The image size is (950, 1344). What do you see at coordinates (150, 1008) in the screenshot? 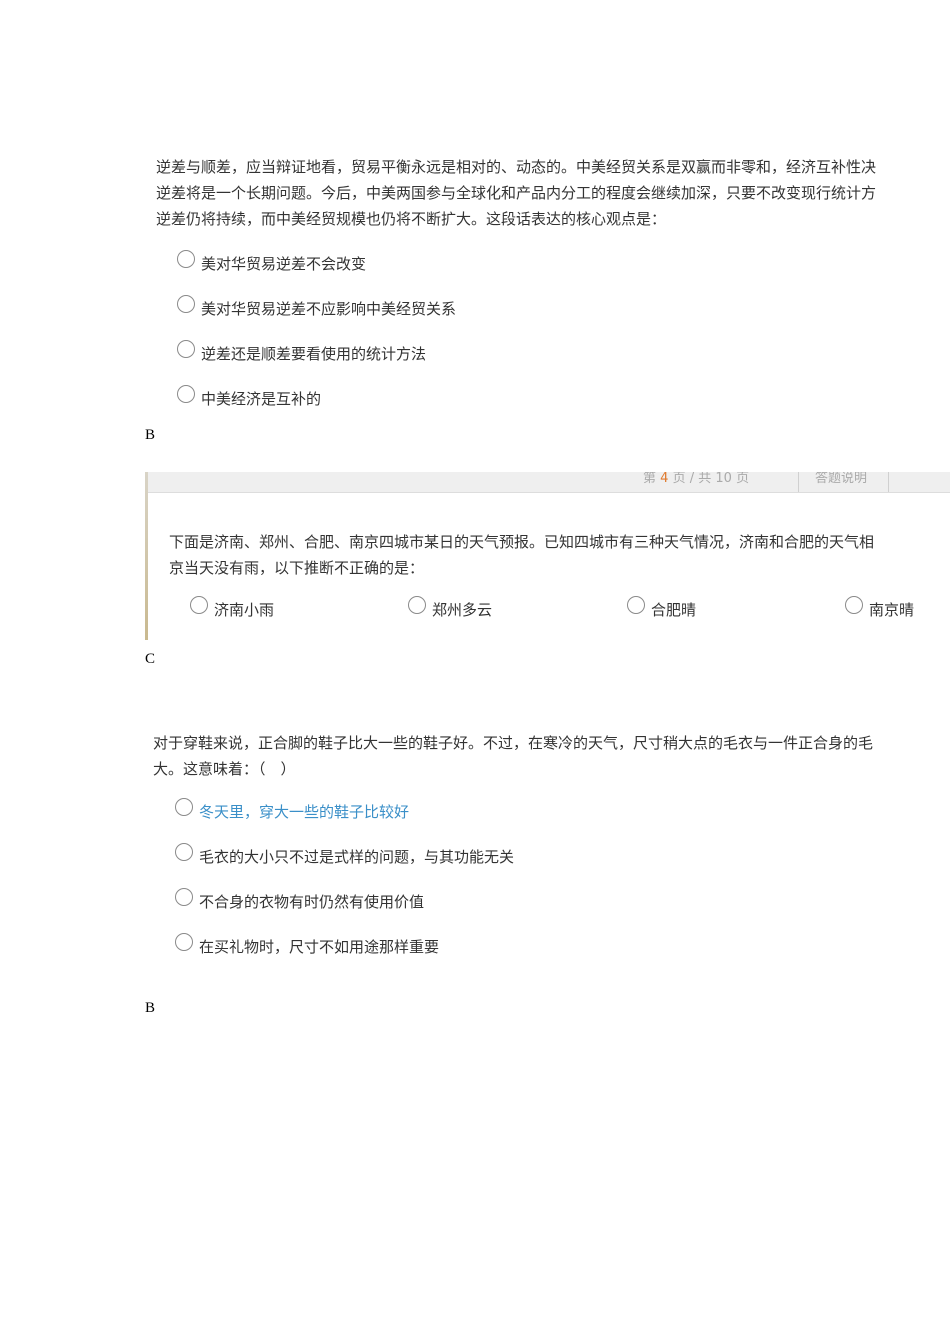
I see `q3-answer: B` at bounding box center [150, 1008].